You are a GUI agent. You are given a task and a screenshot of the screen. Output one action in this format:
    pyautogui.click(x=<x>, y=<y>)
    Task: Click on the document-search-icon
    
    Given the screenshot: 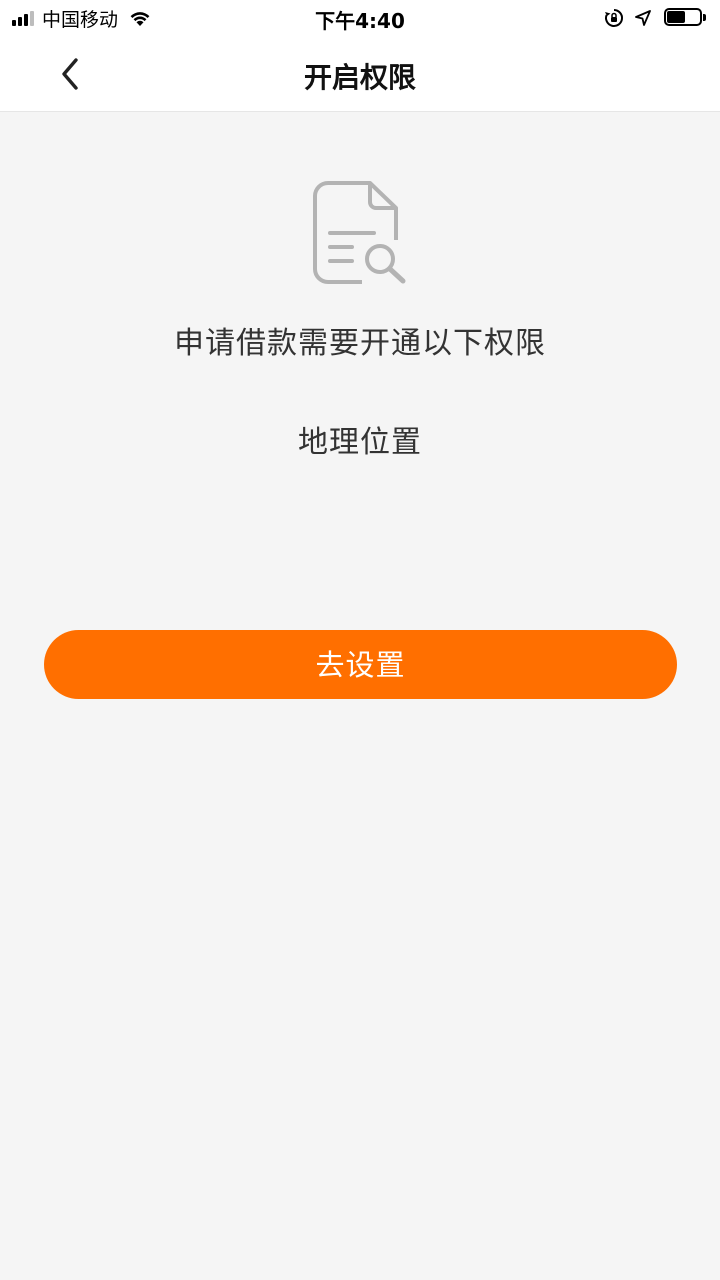 What is the action you would take?
    pyautogui.click(x=359, y=232)
    